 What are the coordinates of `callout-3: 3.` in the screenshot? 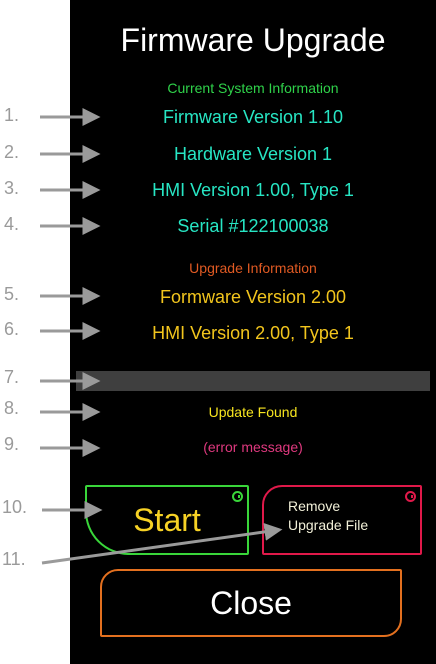 It's located at (55, 189).